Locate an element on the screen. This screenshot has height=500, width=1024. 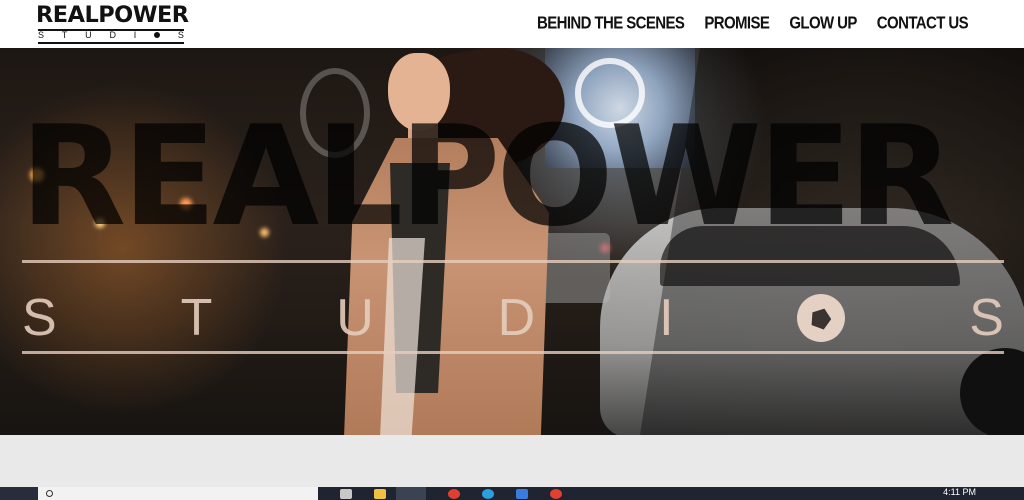
studios-letter: D is located at coordinates (516, 318).